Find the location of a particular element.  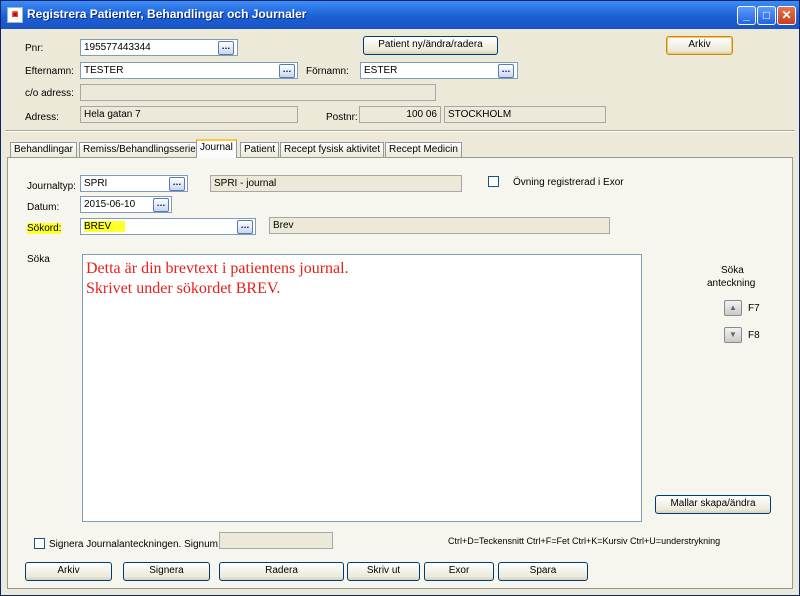

skriv-ut-button: Skriv ut is located at coordinates (383, 571).